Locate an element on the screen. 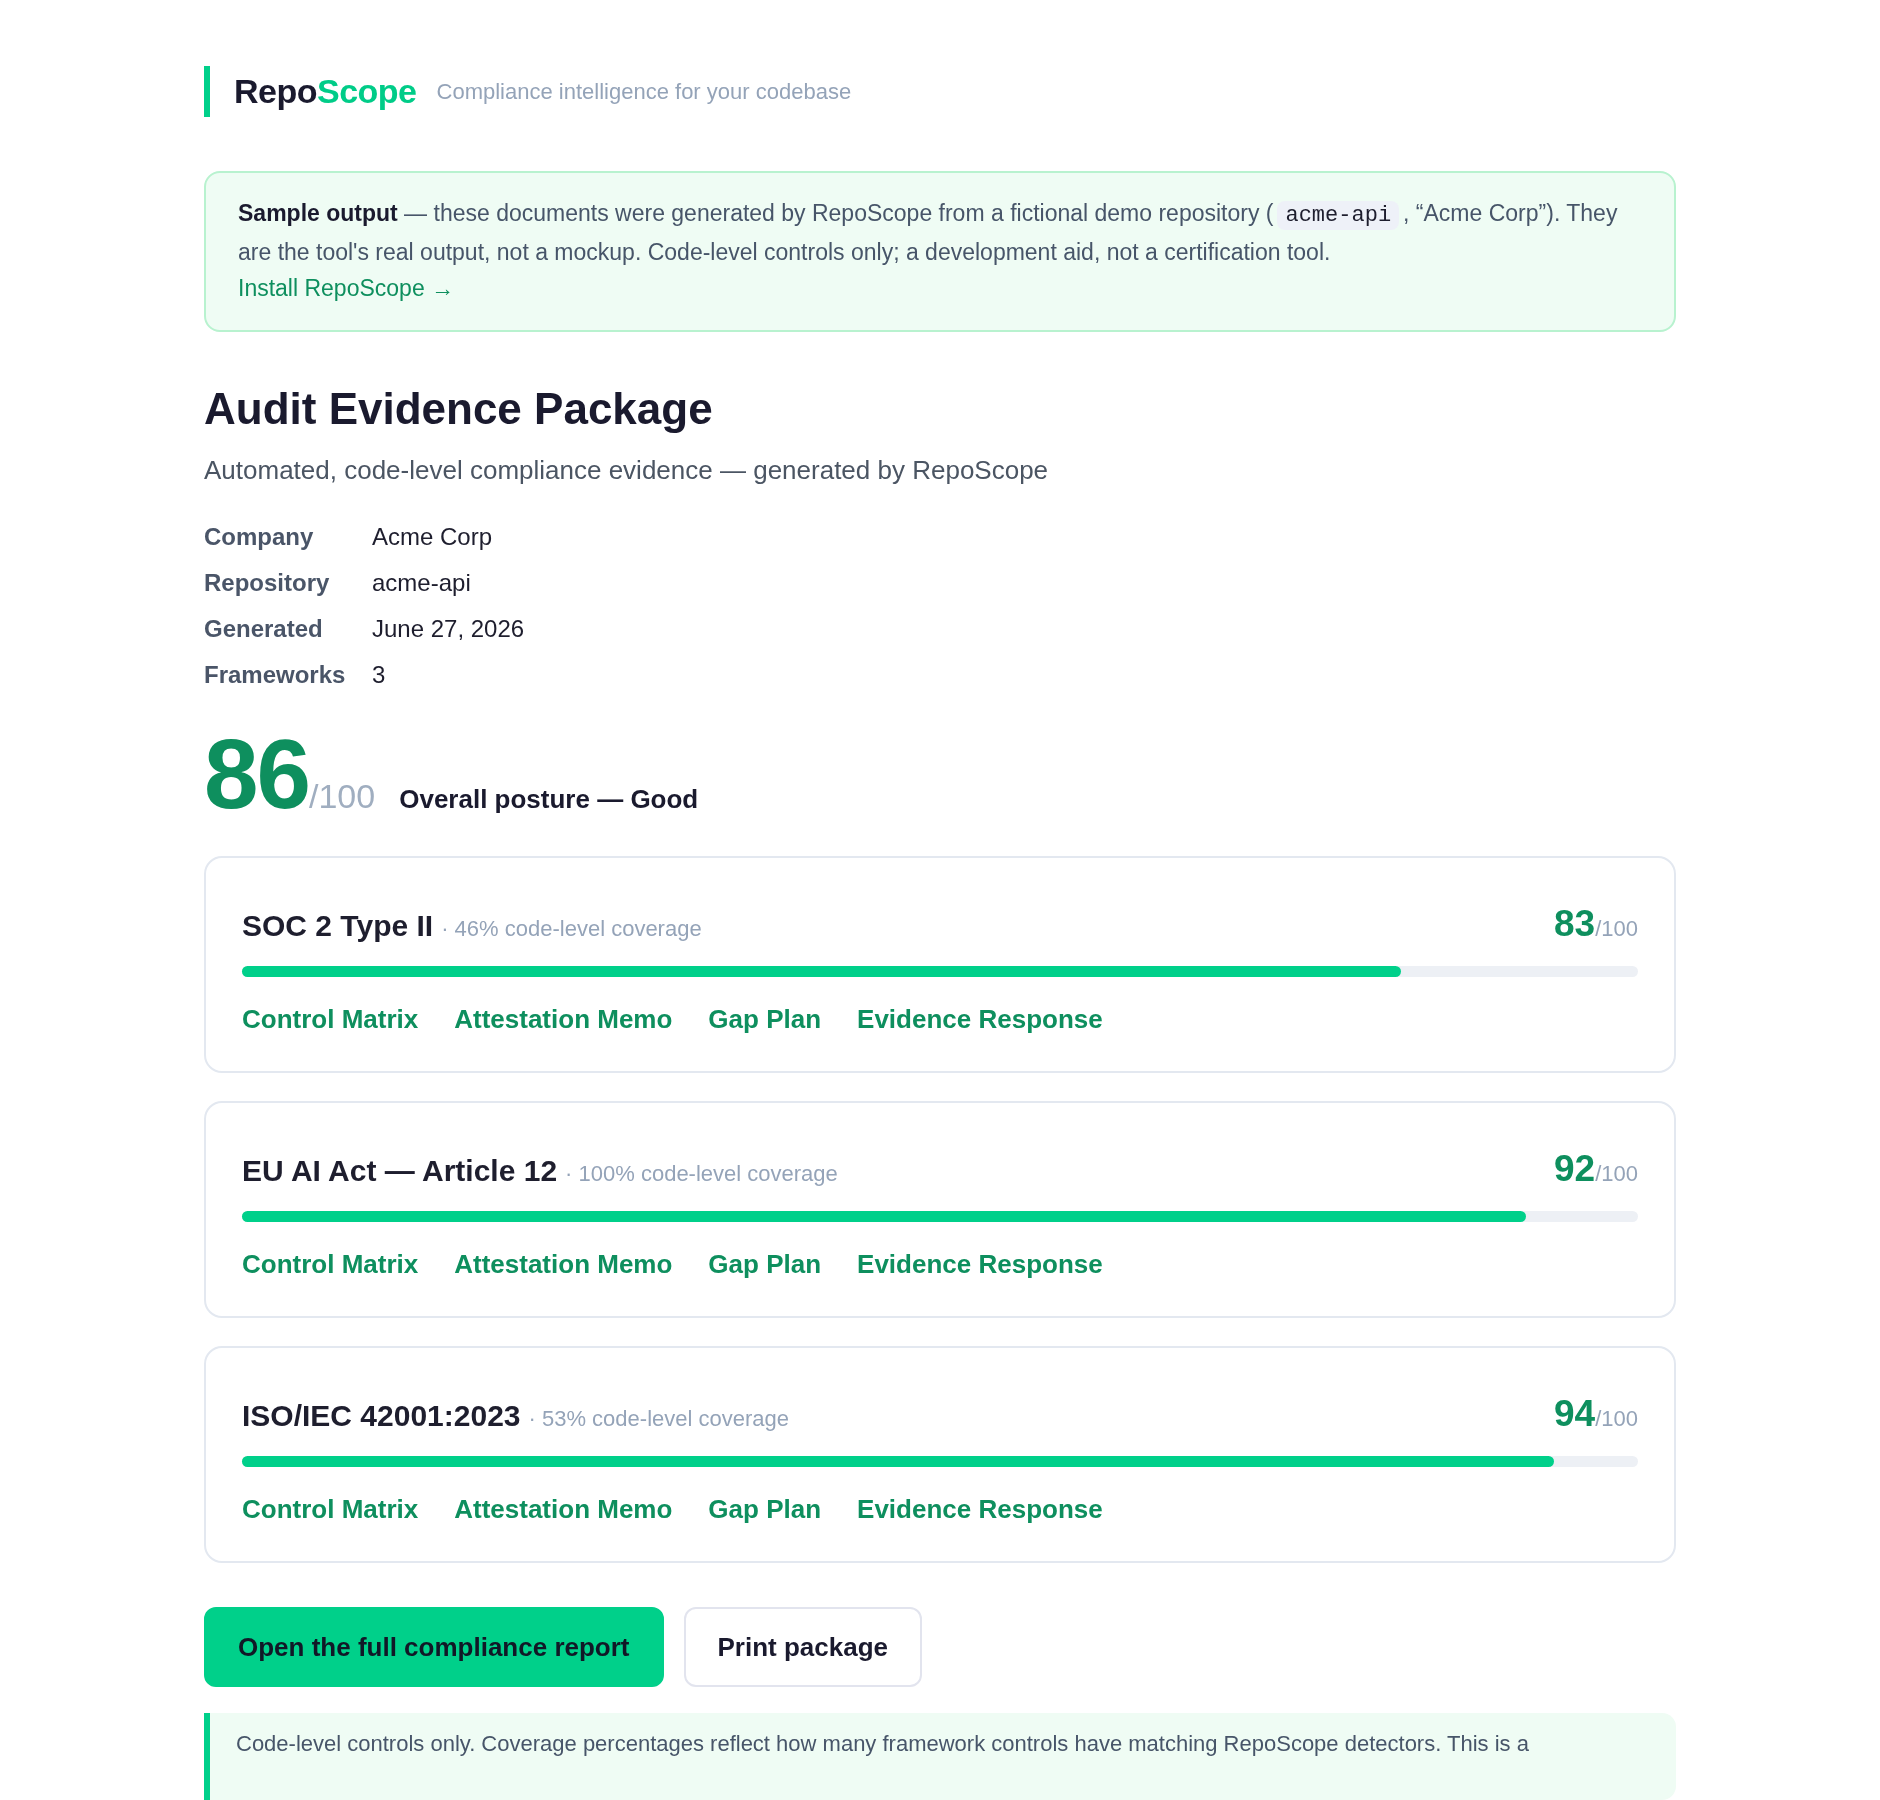 The image size is (1880, 1800). meta-label: Repository is located at coordinates (267, 583).